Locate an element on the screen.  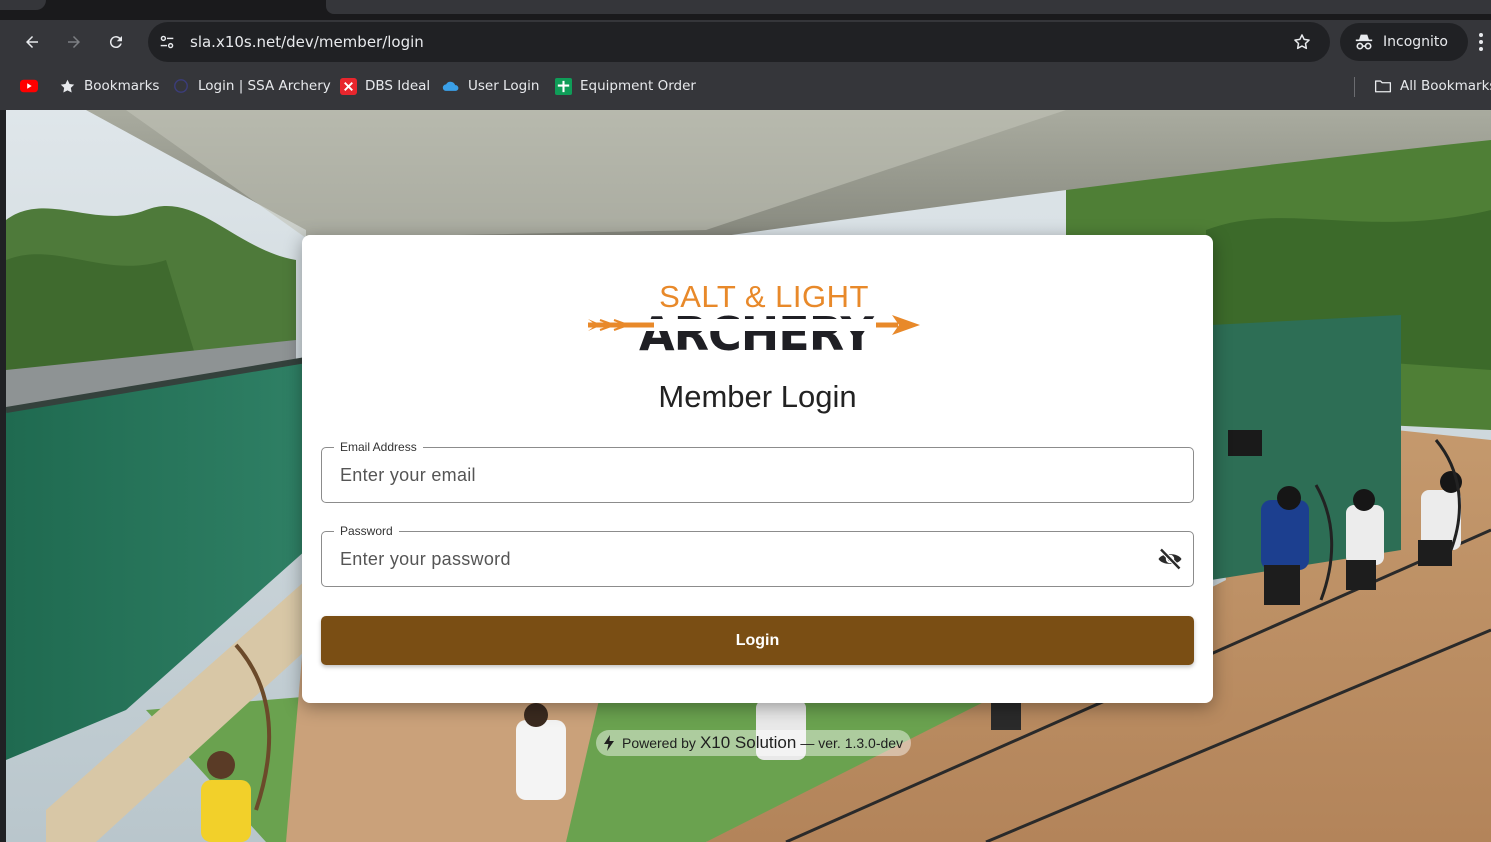
bookmark-label: Bookmarks is located at coordinates (122, 86).